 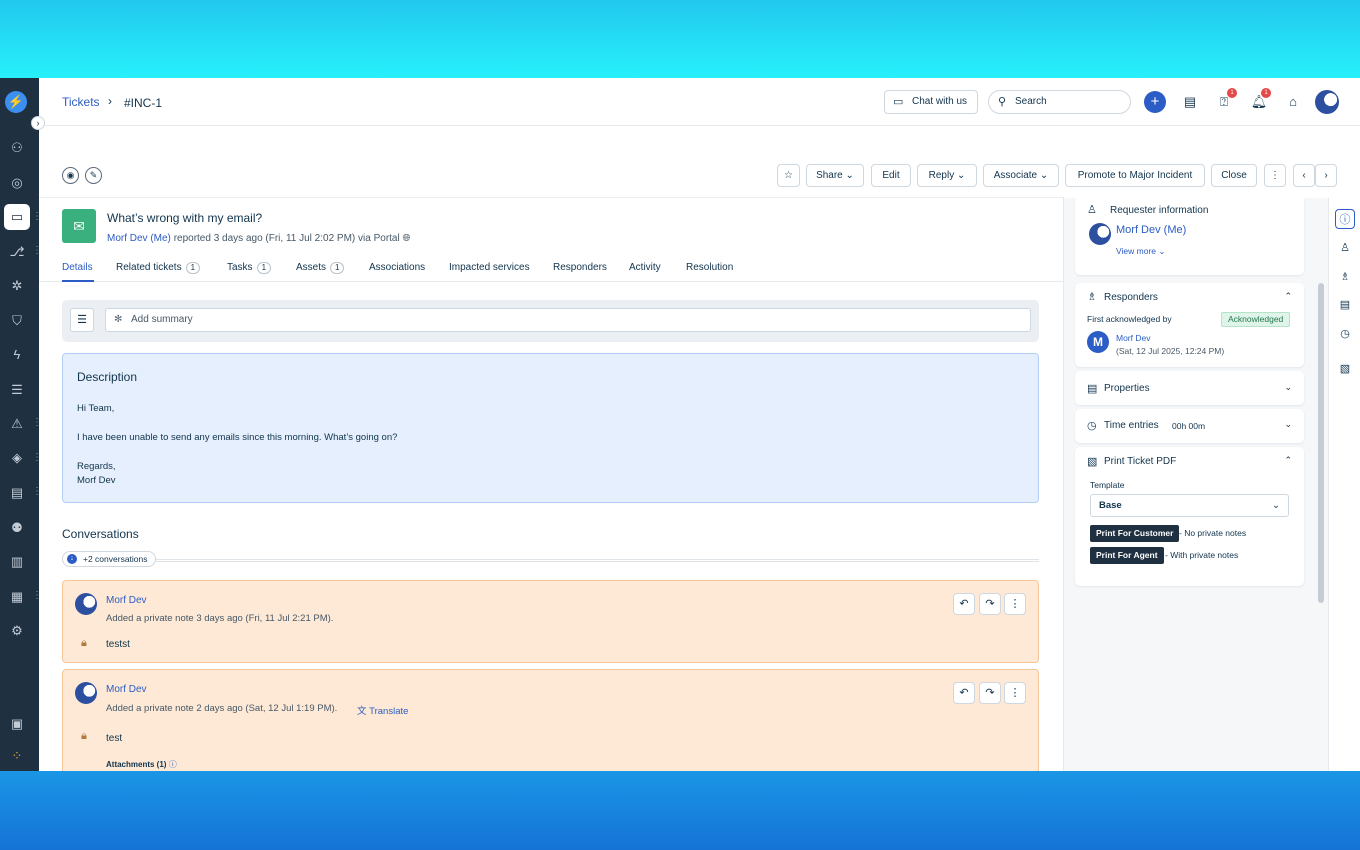 What do you see at coordinates (17, 597) in the screenshot?
I see `sidebar-analytics-icon: ▦` at bounding box center [17, 597].